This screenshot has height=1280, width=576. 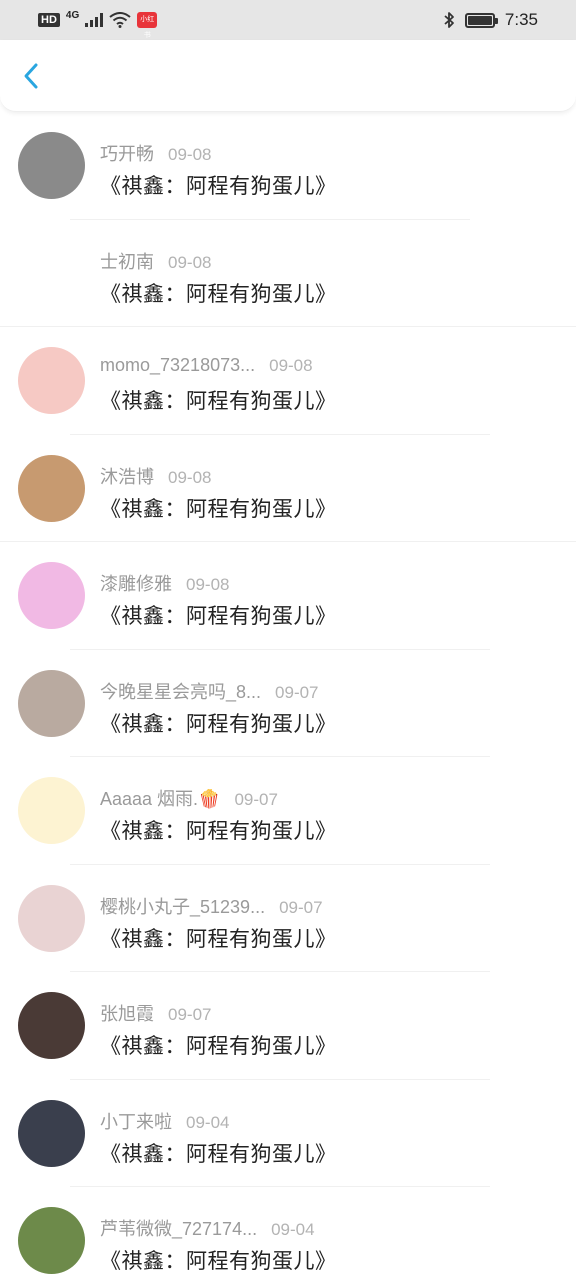 What do you see at coordinates (288, 20) in the screenshot?
I see `status-bar: HD 4G 小红书 7:35` at bounding box center [288, 20].